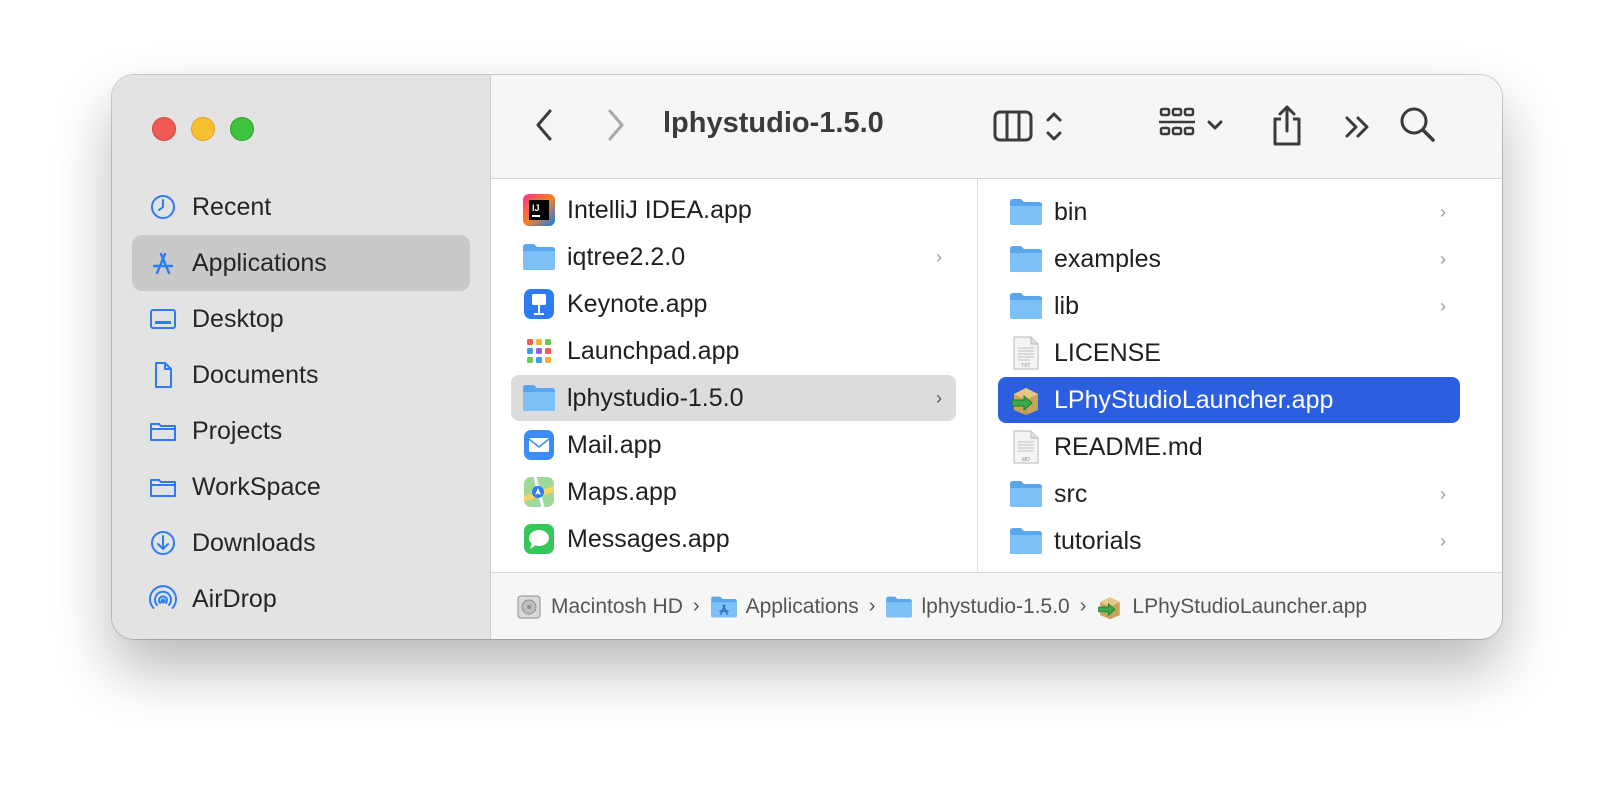 The height and width of the screenshot is (786, 1610). I want to click on item-label: LPhyStudioLauncher.app, so click(1194, 399).